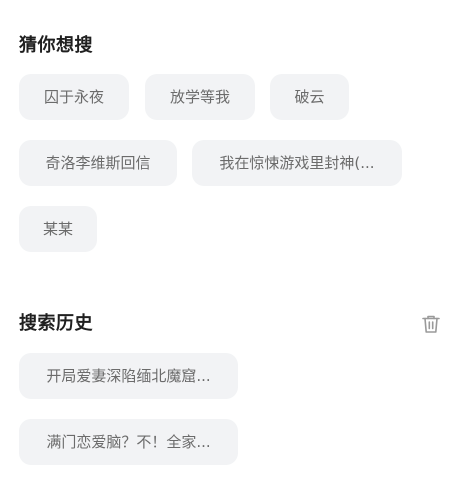 Image resolution: width=469 pixels, height=490 pixels. I want to click on guess-chip: 破云, so click(309, 97).